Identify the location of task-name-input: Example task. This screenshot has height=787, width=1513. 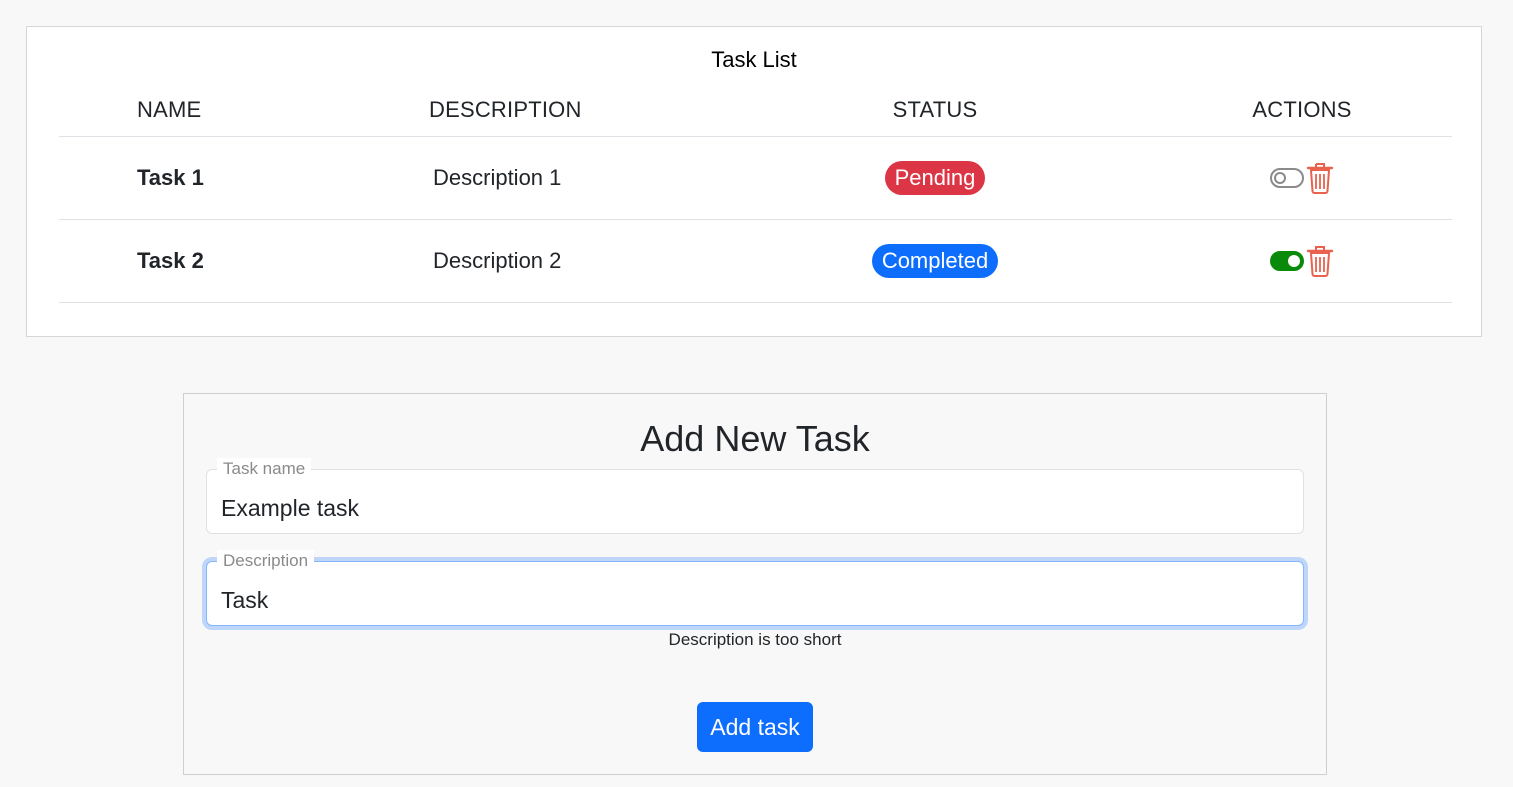
(290, 508).